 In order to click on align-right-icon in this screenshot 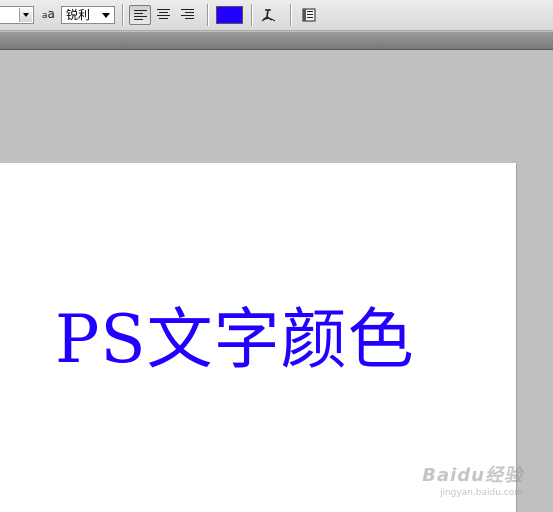, I will do `click(187, 14)`.